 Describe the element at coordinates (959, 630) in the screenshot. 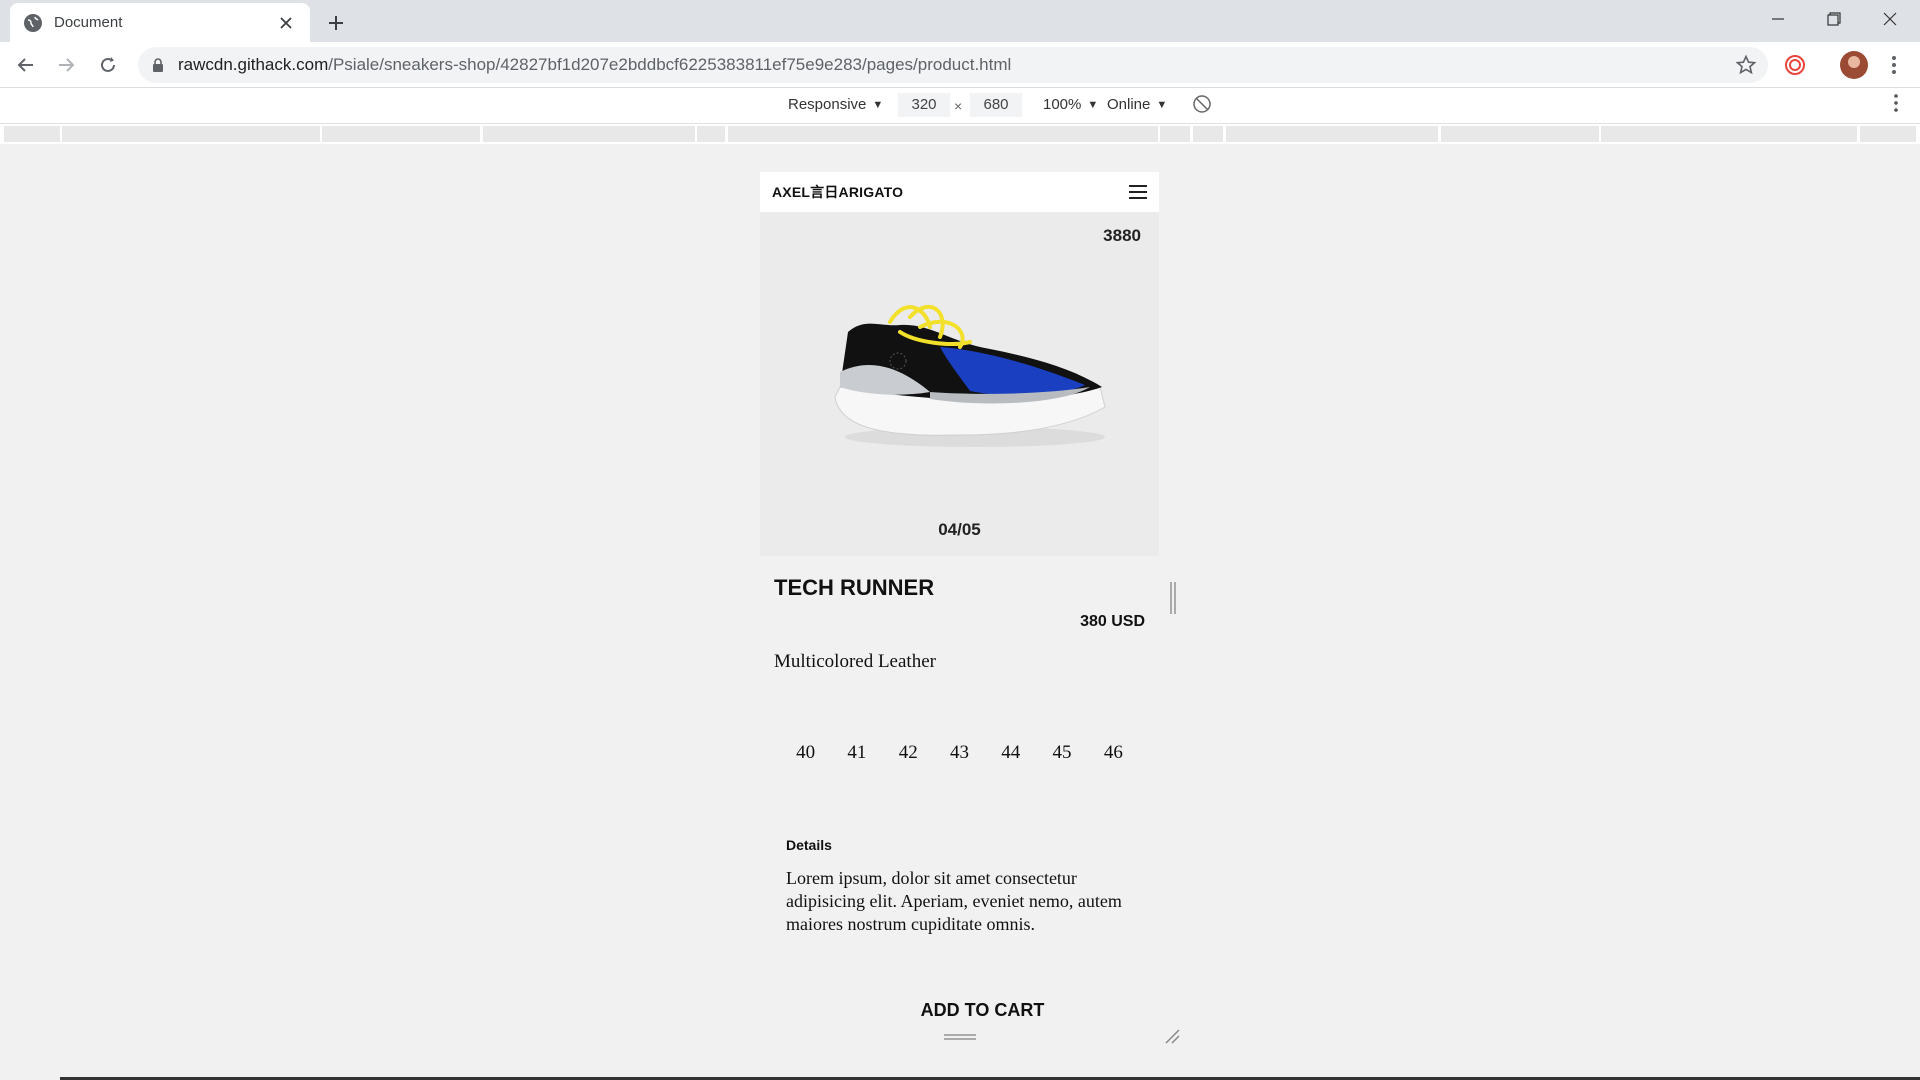

I see `product-info: TECH RUNNER 380 USD Multicolored Leather` at that location.